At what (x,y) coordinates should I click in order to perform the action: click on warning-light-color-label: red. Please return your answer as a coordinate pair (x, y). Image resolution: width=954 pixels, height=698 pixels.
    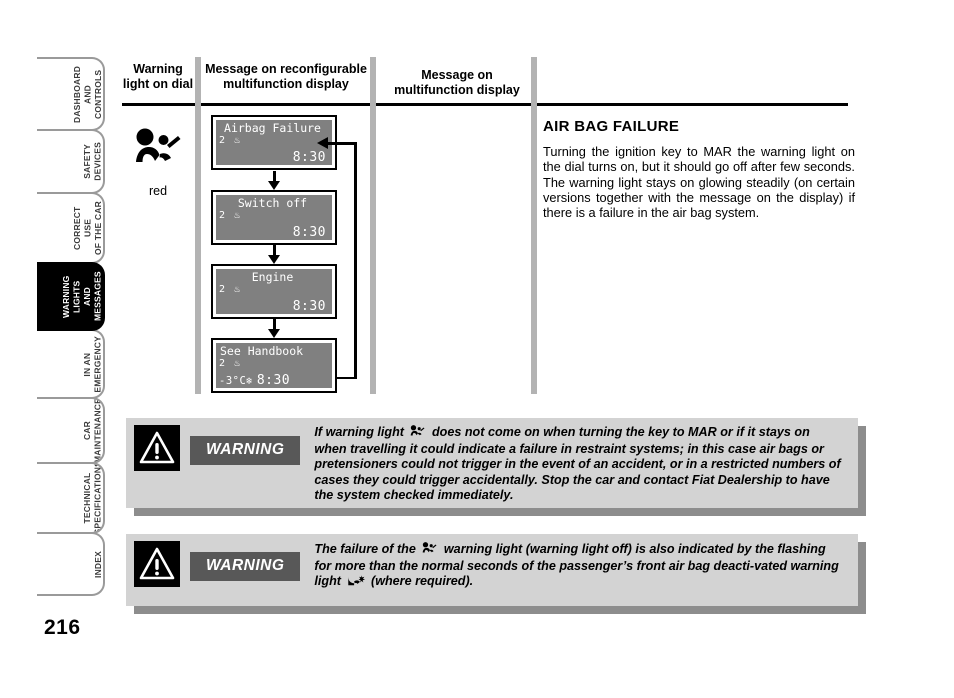
    Looking at the image, I should click on (158, 191).